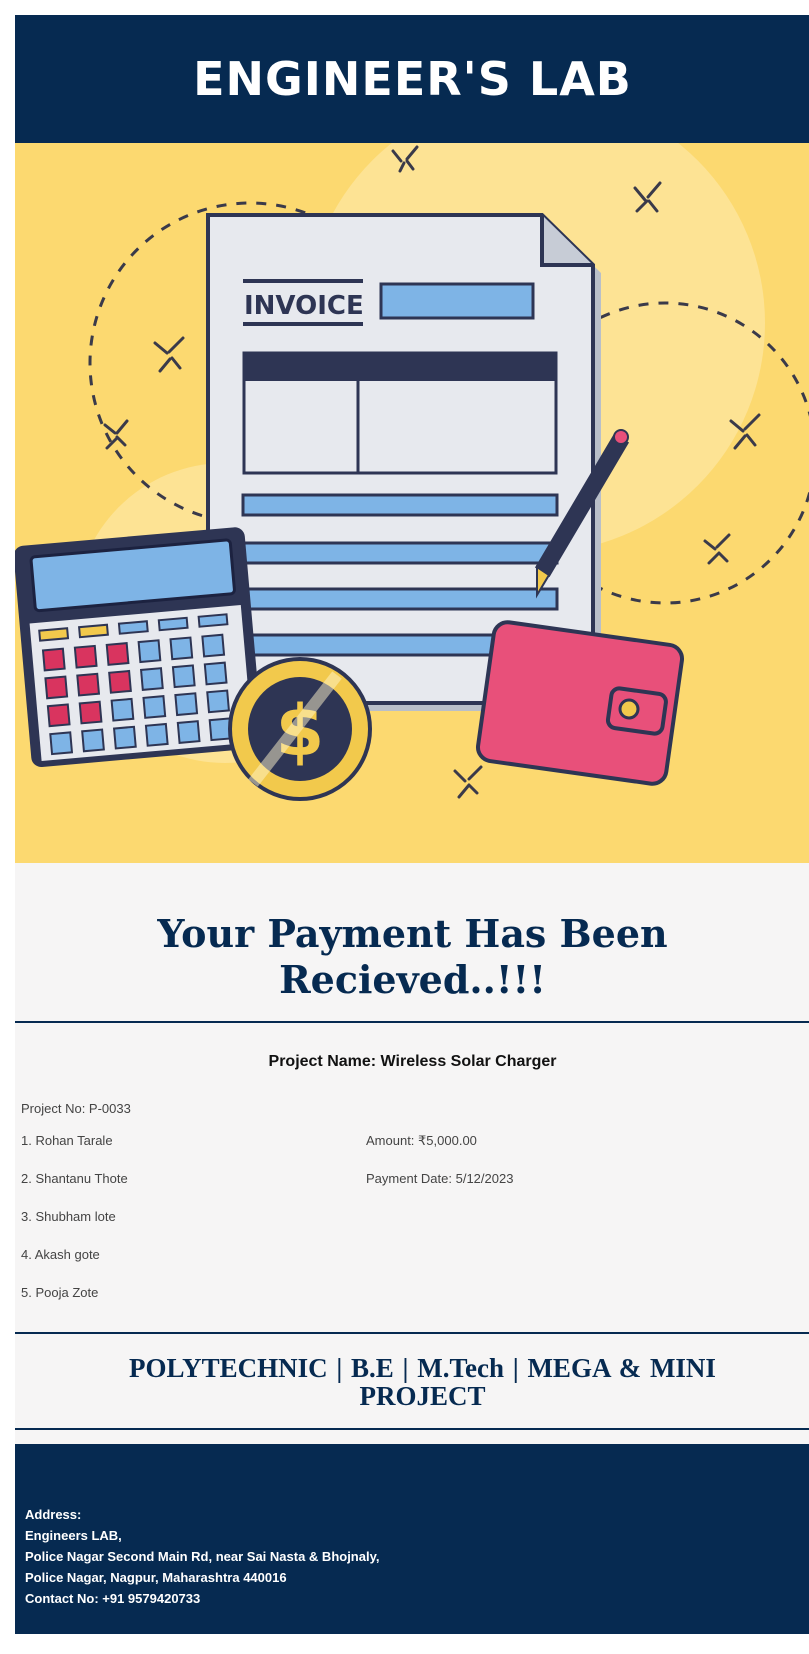 The width and height of the screenshot is (809, 1654). Describe the element at coordinates (300, 729) in the screenshot. I see `dollar-coin-icon: $` at that location.